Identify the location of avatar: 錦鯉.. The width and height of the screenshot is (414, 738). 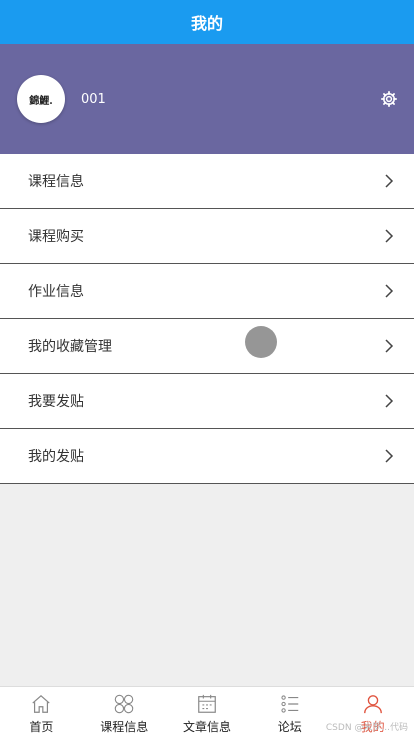
(41, 99).